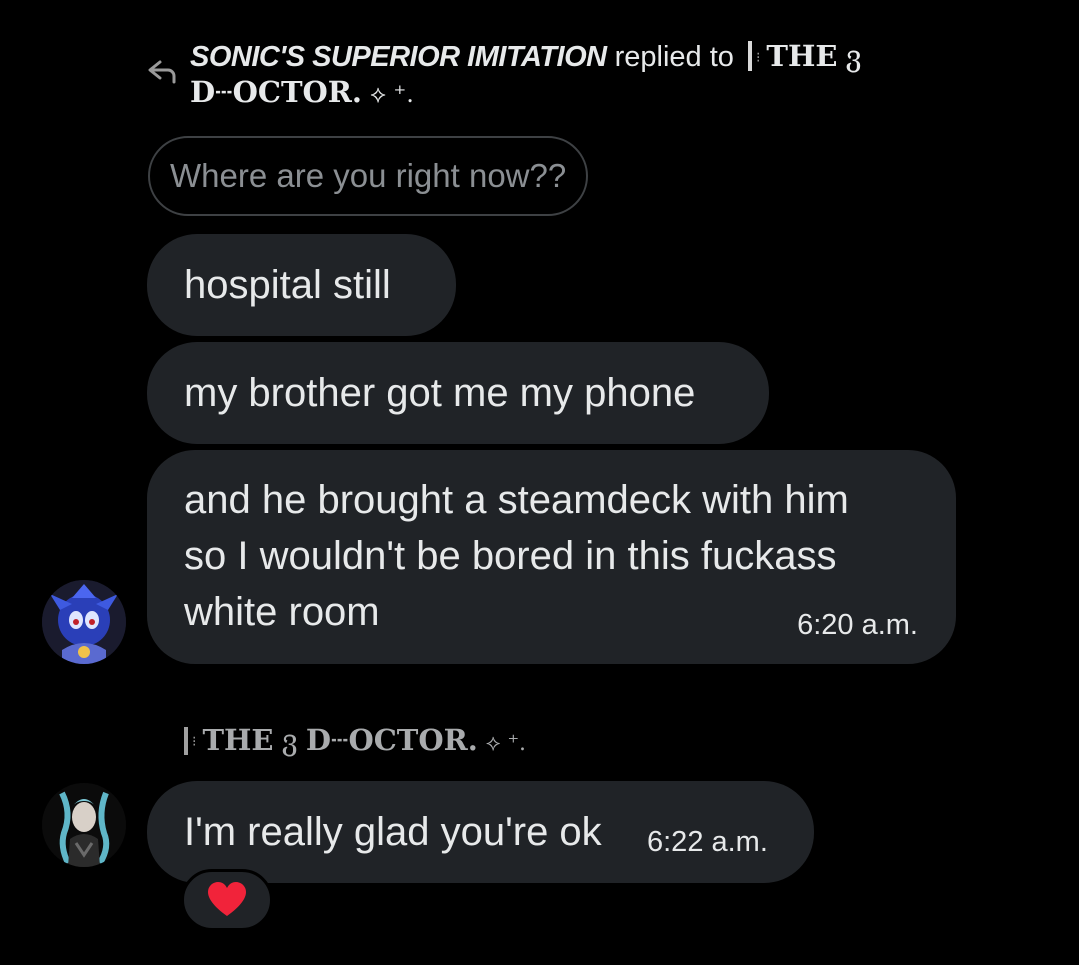  I want to click on reply-target-name-part1: THE, so click(801, 56).